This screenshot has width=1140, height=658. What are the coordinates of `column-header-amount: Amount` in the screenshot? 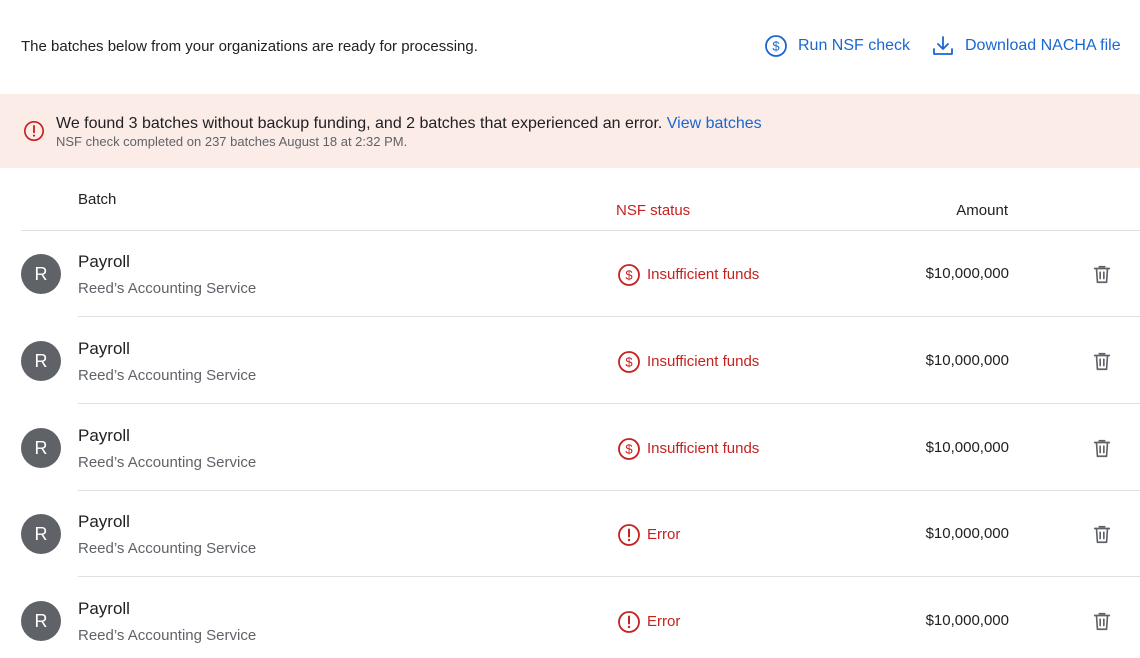 It's located at (982, 210).